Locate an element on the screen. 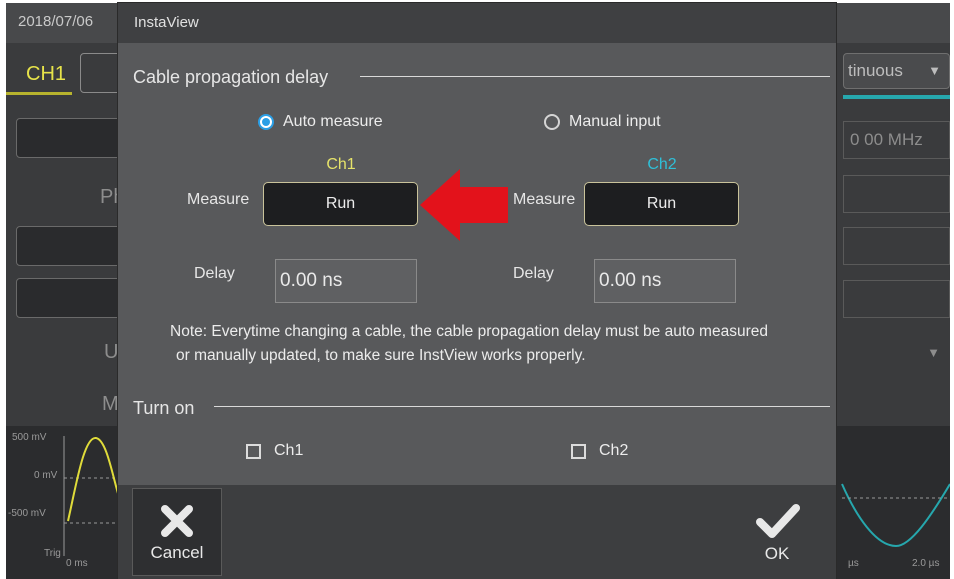  turn-on-section-title: Turn on is located at coordinates (164, 408).